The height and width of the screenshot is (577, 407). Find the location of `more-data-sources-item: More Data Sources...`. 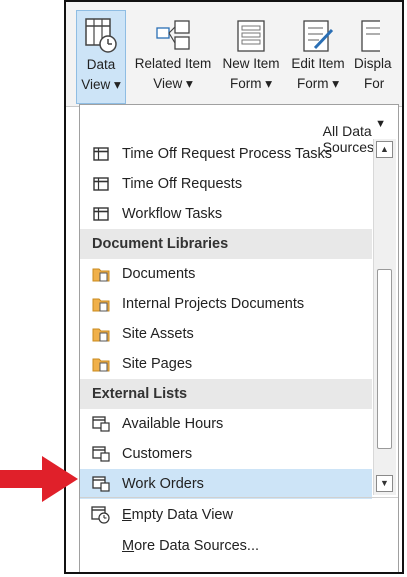

more-data-sources-item: More Data Sources... is located at coordinates (239, 546).